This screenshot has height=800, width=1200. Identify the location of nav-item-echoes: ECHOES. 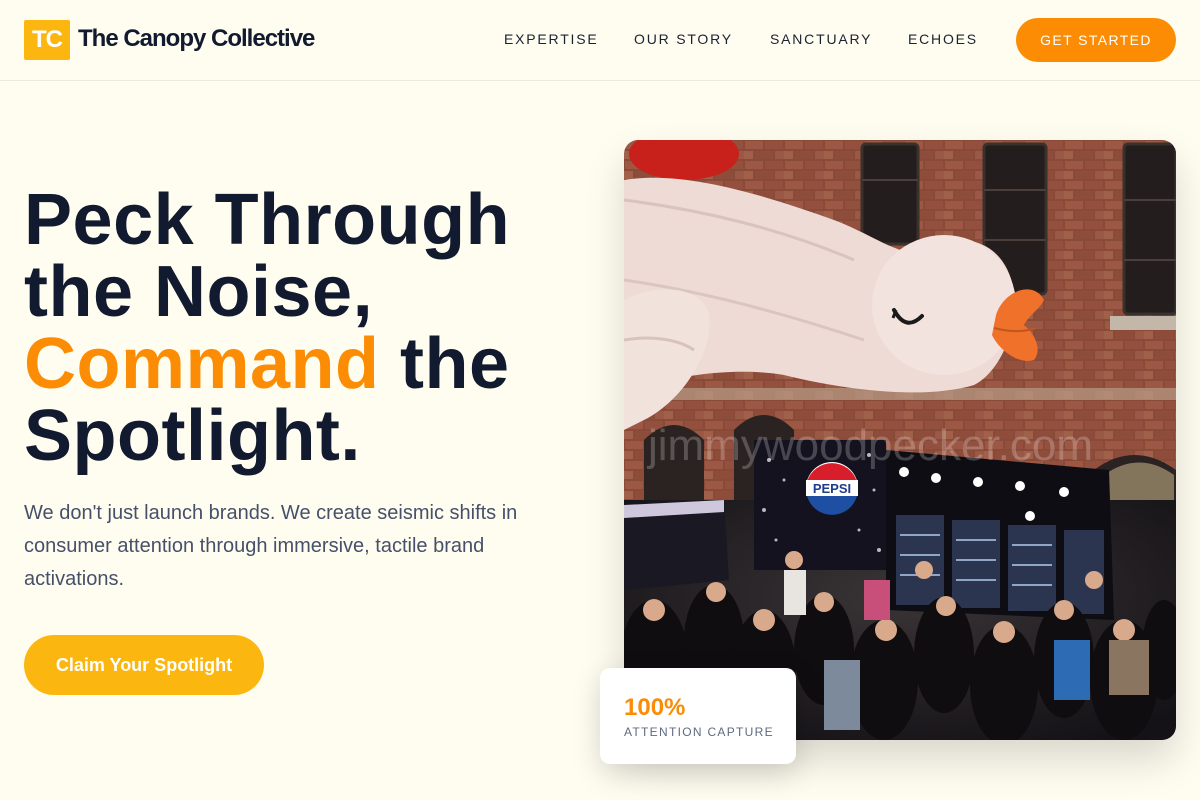
(943, 39).